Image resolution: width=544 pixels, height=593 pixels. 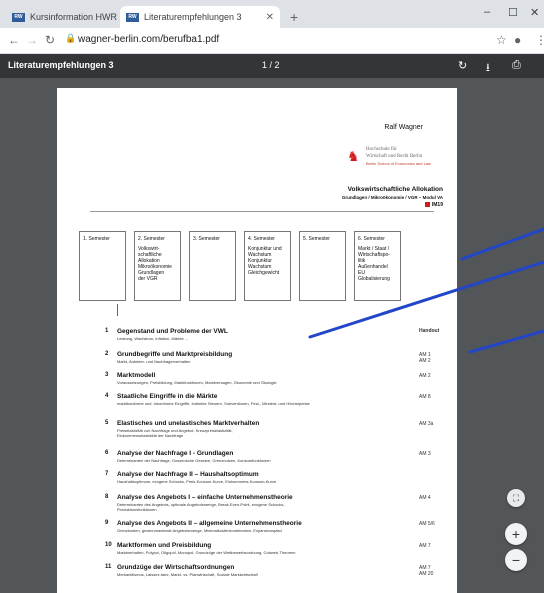 I want to click on annotation-lines, so click(x=426, y=290).